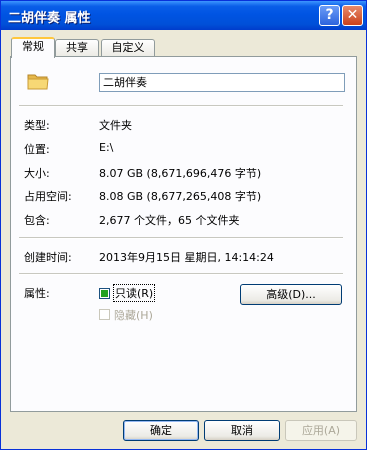 The height and width of the screenshot is (450, 367). I want to click on tab-sharing: 共享, so click(77, 47).